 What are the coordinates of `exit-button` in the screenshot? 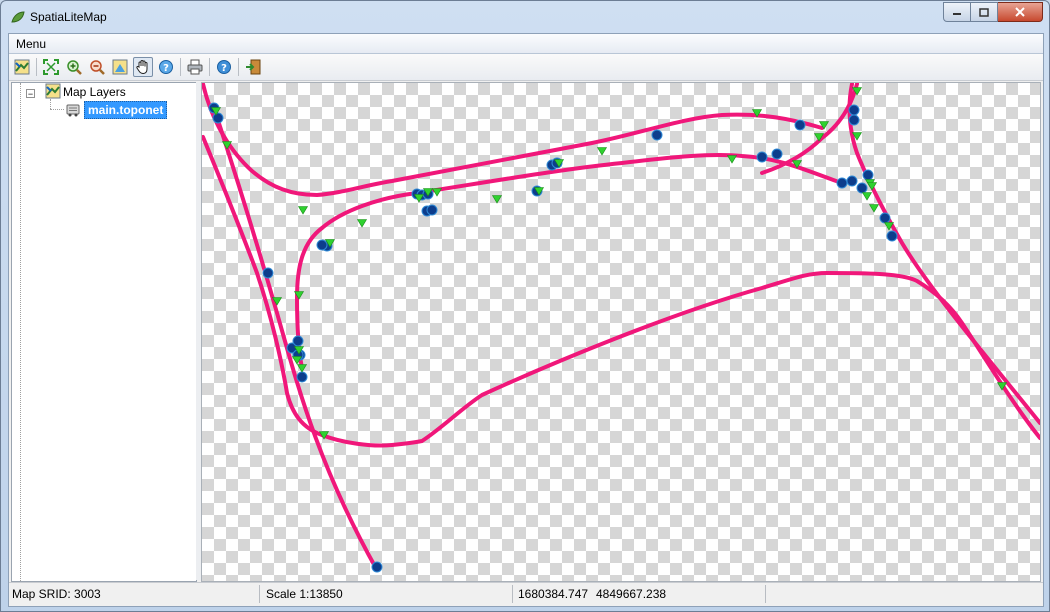 It's located at (253, 67).